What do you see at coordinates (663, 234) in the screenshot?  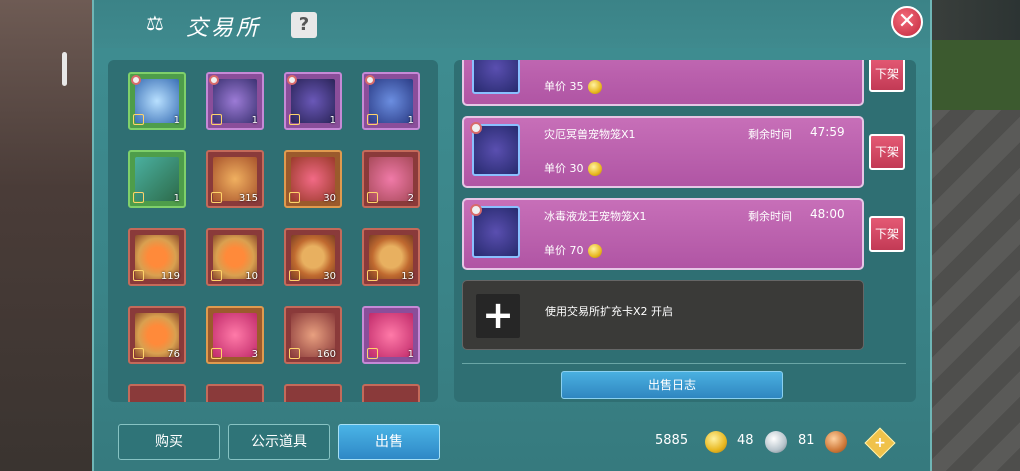 I see `listing-item: 冰毒液龙王宠物笼X1 剩余时间 48:00 单价 70` at bounding box center [663, 234].